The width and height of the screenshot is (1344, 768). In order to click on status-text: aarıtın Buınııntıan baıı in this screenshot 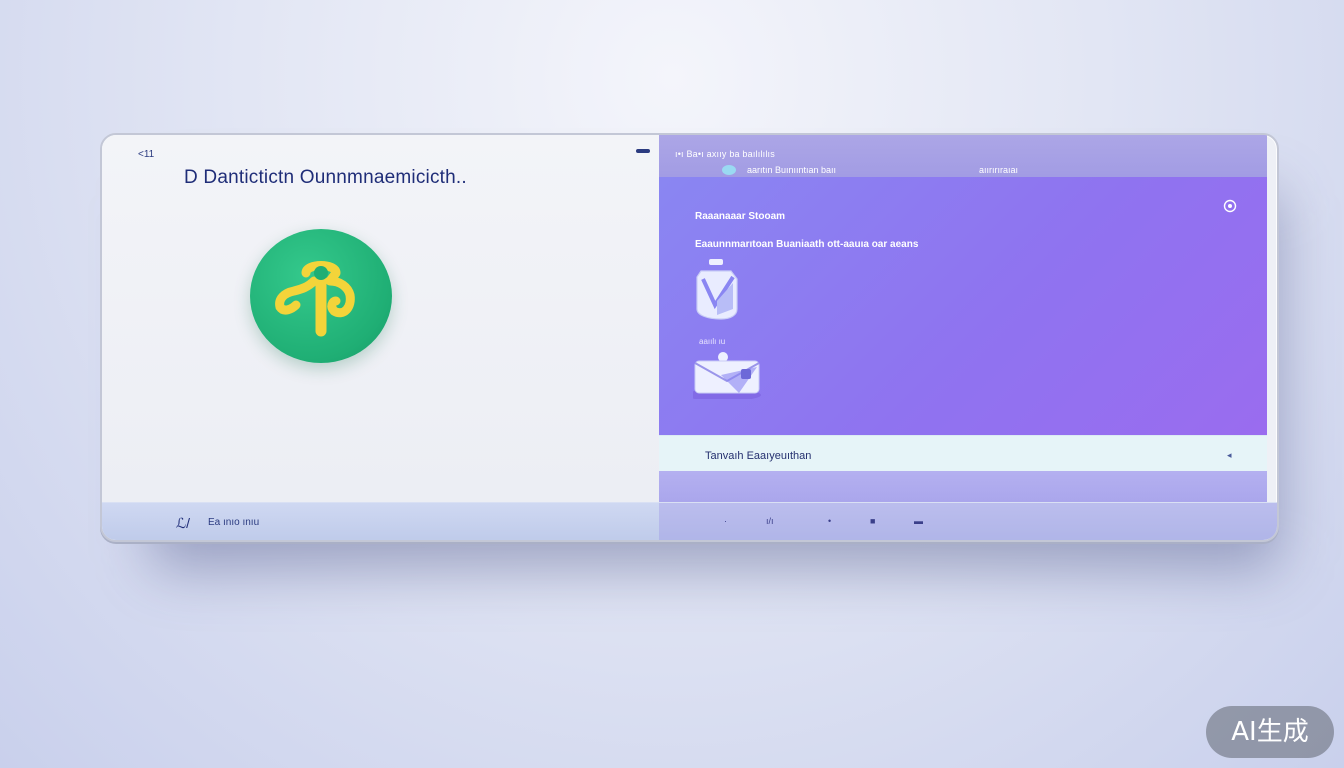, I will do `click(792, 170)`.